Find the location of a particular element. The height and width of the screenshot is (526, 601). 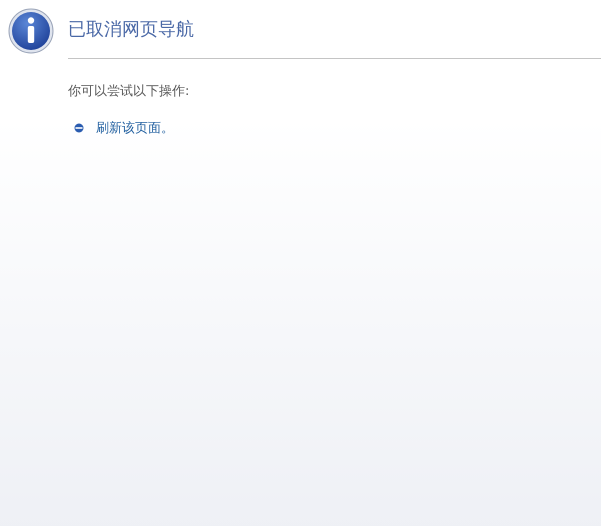

bullet-icon is located at coordinates (79, 128).